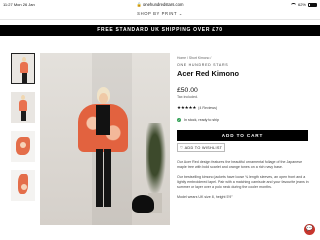 Image resolution: width=320 pixels, height=240 pixels. I want to click on add-to-cart-button: ADD TO CART, so click(242, 135).